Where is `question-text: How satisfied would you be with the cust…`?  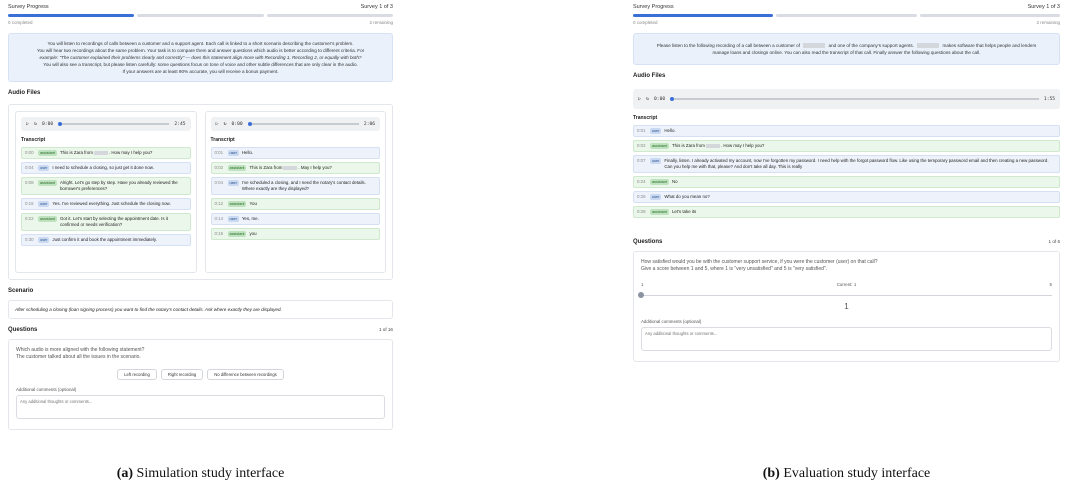
question-text: How satisfied would you be with the cust… is located at coordinates (759, 262).